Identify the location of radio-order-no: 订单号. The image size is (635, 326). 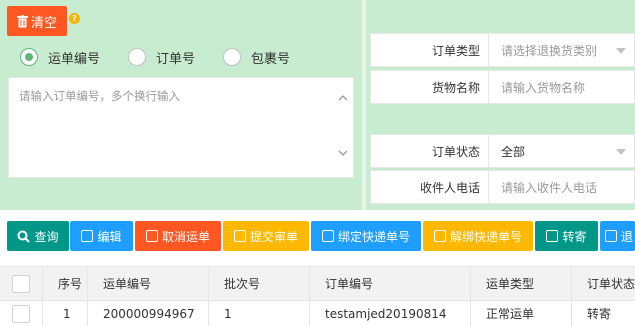
(161, 57).